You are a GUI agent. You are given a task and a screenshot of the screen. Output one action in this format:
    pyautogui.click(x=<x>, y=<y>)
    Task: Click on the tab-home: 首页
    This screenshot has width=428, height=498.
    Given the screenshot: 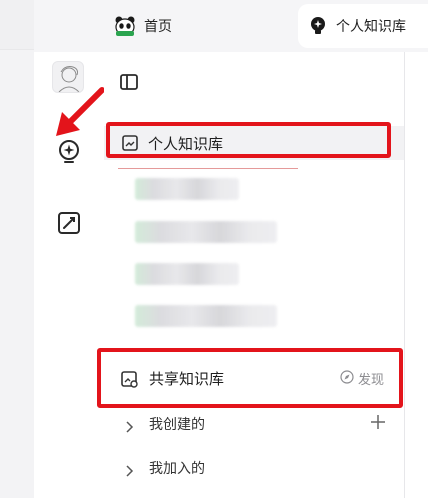 What is the action you would take?
    pyautogui.click(x=143, y=26)
    